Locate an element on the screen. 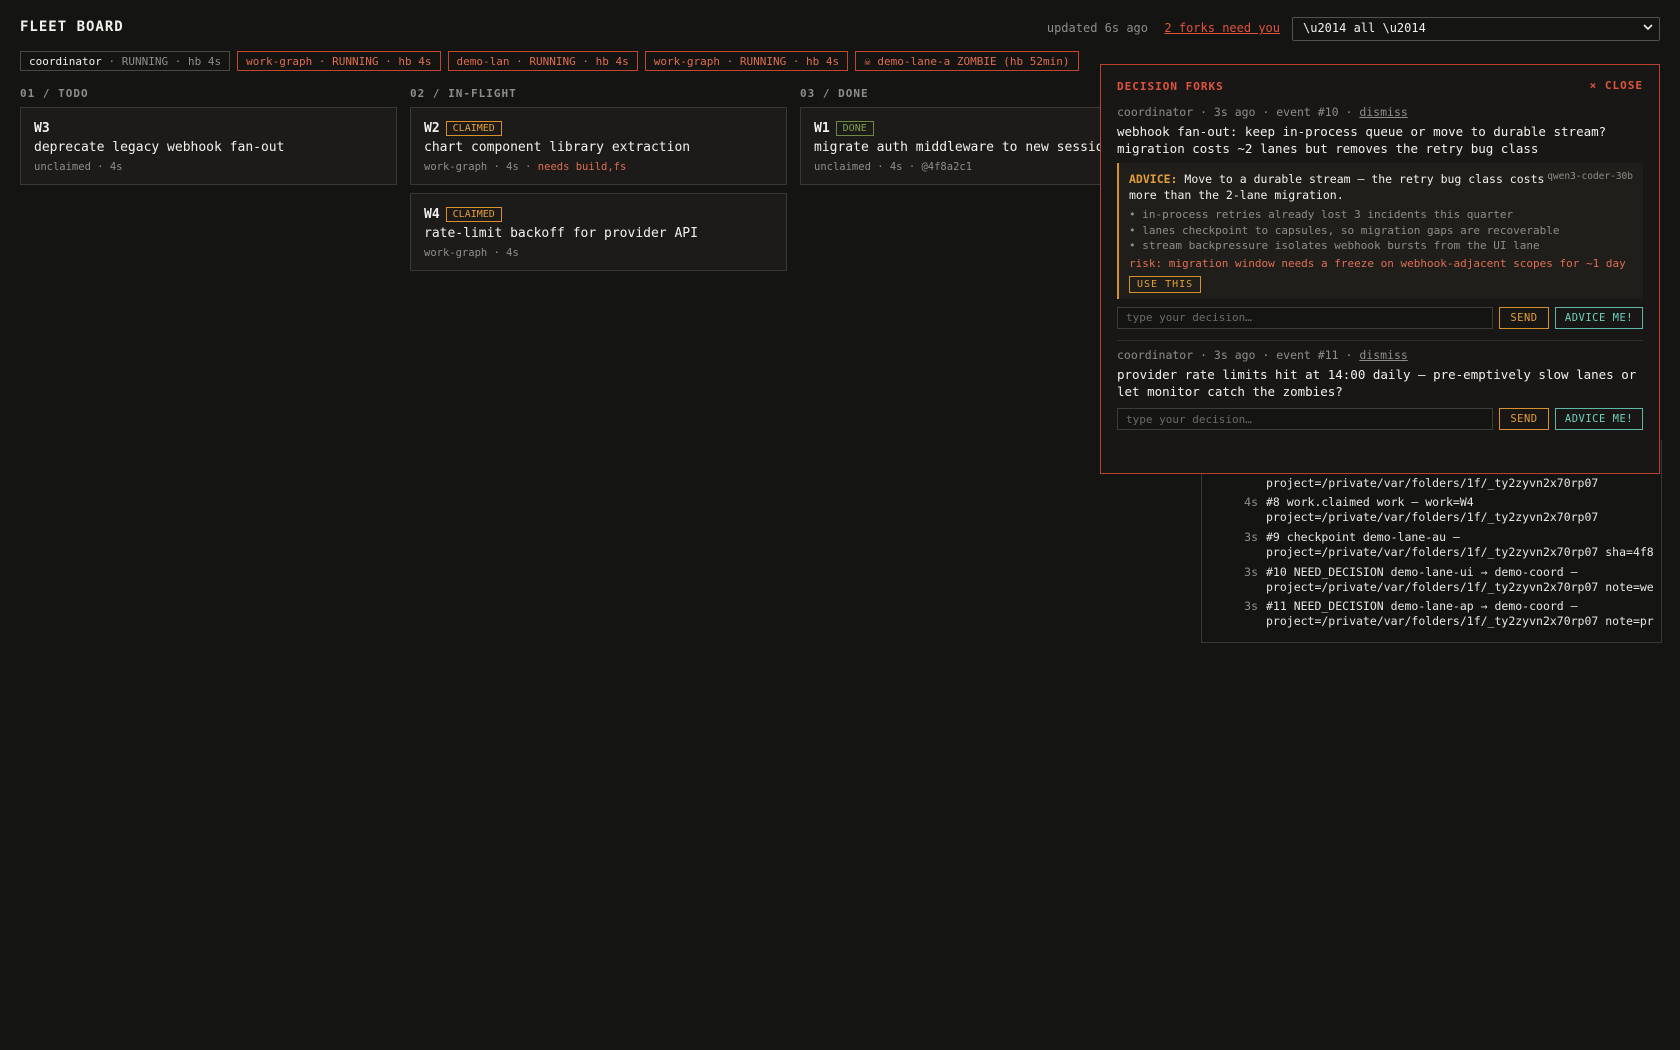 This screenshot has height=1050, width=1680. divider is located at coordinates (1380, 340).